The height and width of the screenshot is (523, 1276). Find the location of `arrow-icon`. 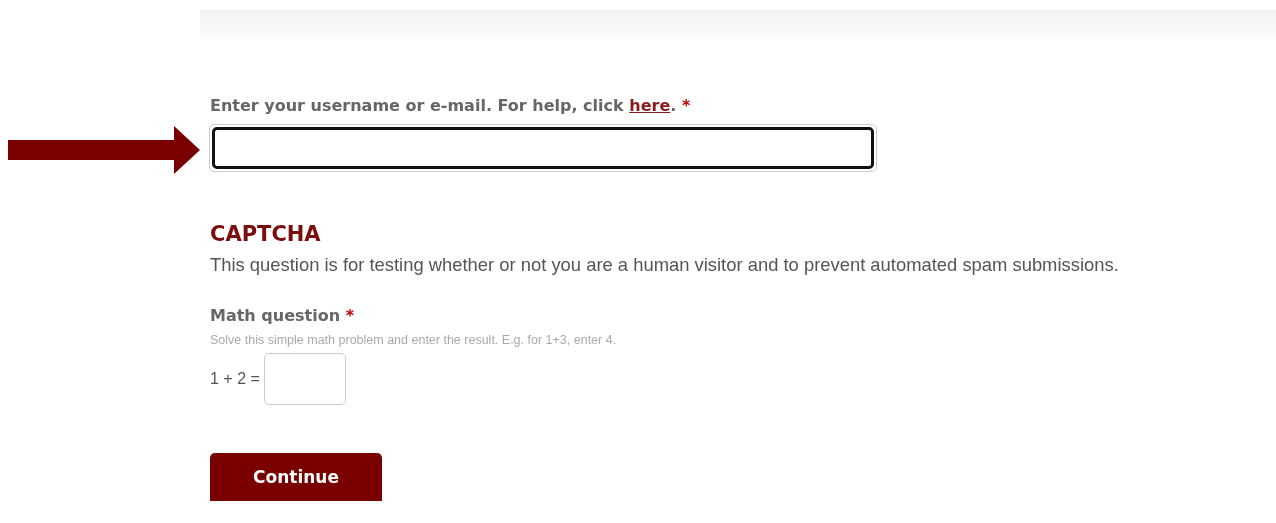

arrow-icon is located at coordinates (104, 150).